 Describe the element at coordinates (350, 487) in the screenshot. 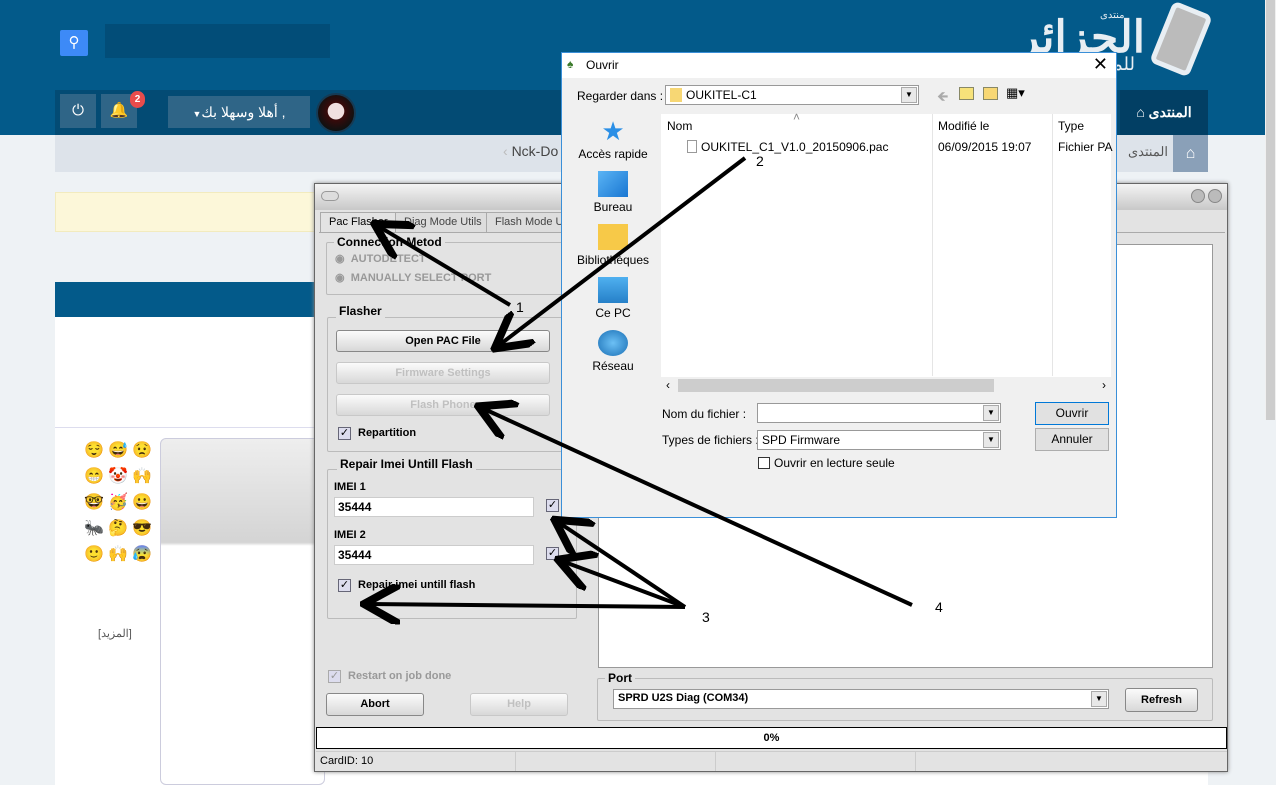

I see `imei1-label: IMEI 1` at that location.